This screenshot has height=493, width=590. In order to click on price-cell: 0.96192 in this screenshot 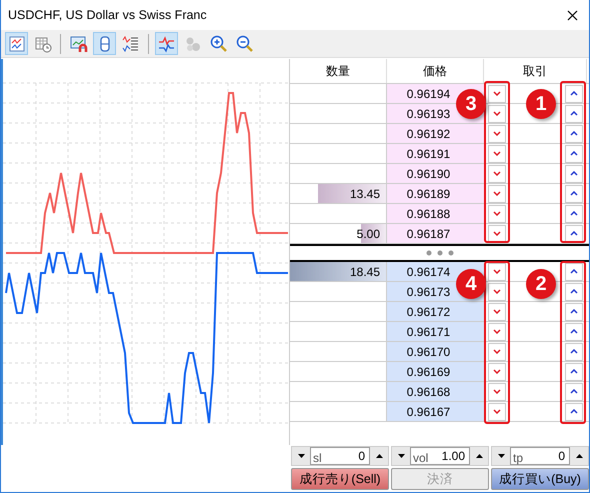, I will do `click(435, 133)`.